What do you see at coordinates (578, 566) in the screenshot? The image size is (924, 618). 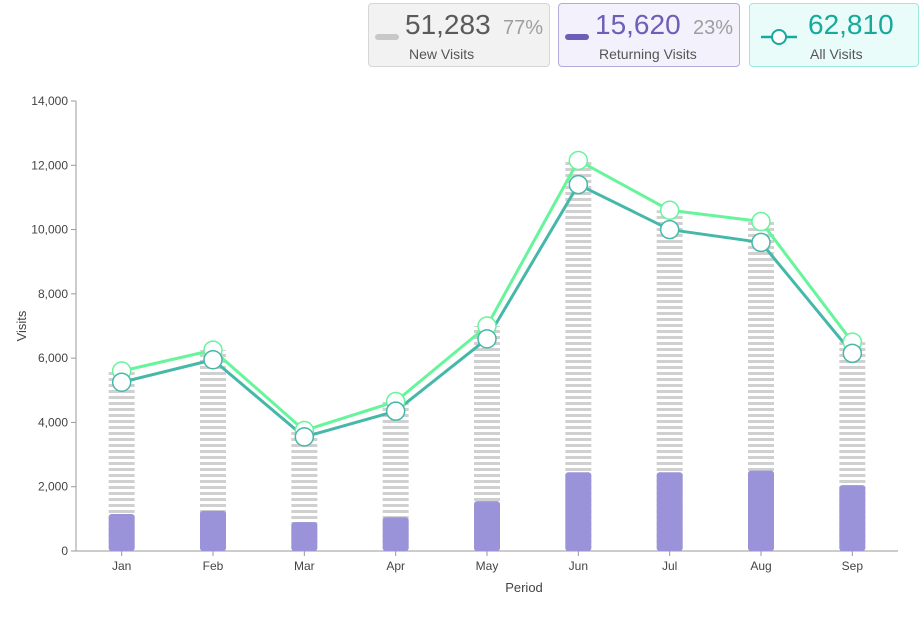 I see `x-tick-label: Jun` at bounding box center [578, 566].